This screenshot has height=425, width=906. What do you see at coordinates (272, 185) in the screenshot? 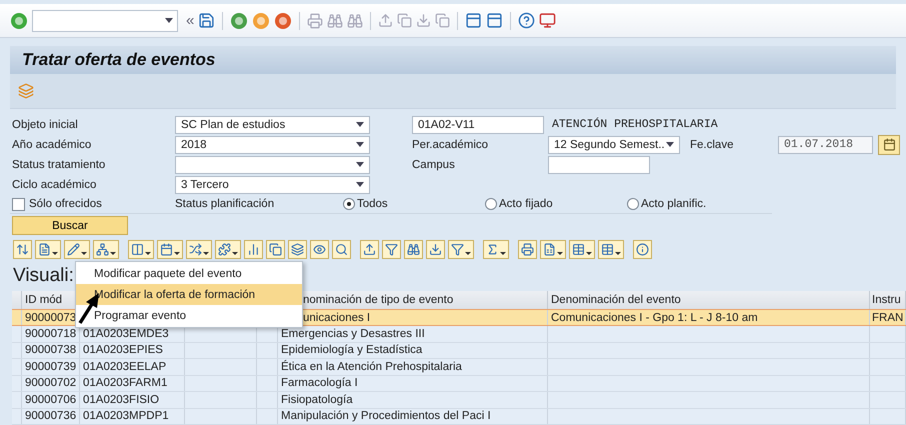
I see `dropdown-field: 3 Tercero` at bounding box center [272, 185].